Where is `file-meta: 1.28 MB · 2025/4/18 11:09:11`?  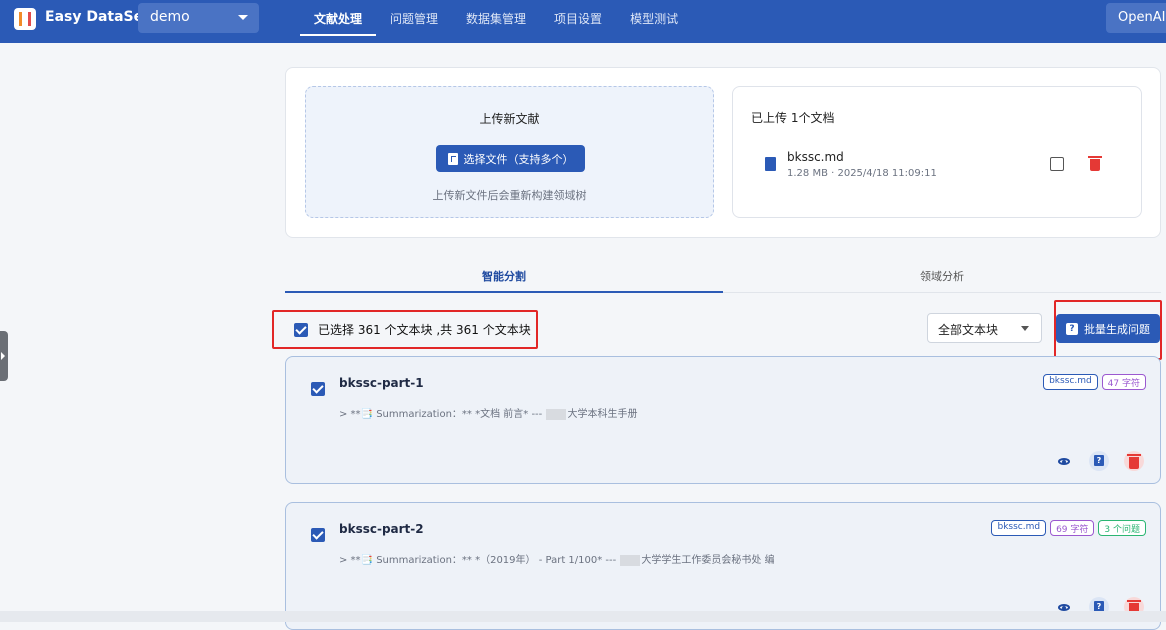 file-meta: 1.28 MB · 2025/4/18 11:09:11 is located at coordinates (862, 173).